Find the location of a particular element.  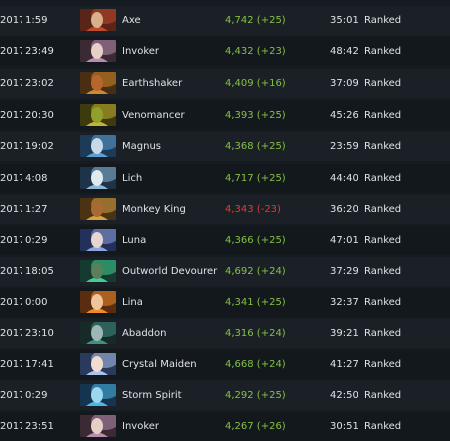

hero-name: Earthshaker is located at coordinates (170, 83).